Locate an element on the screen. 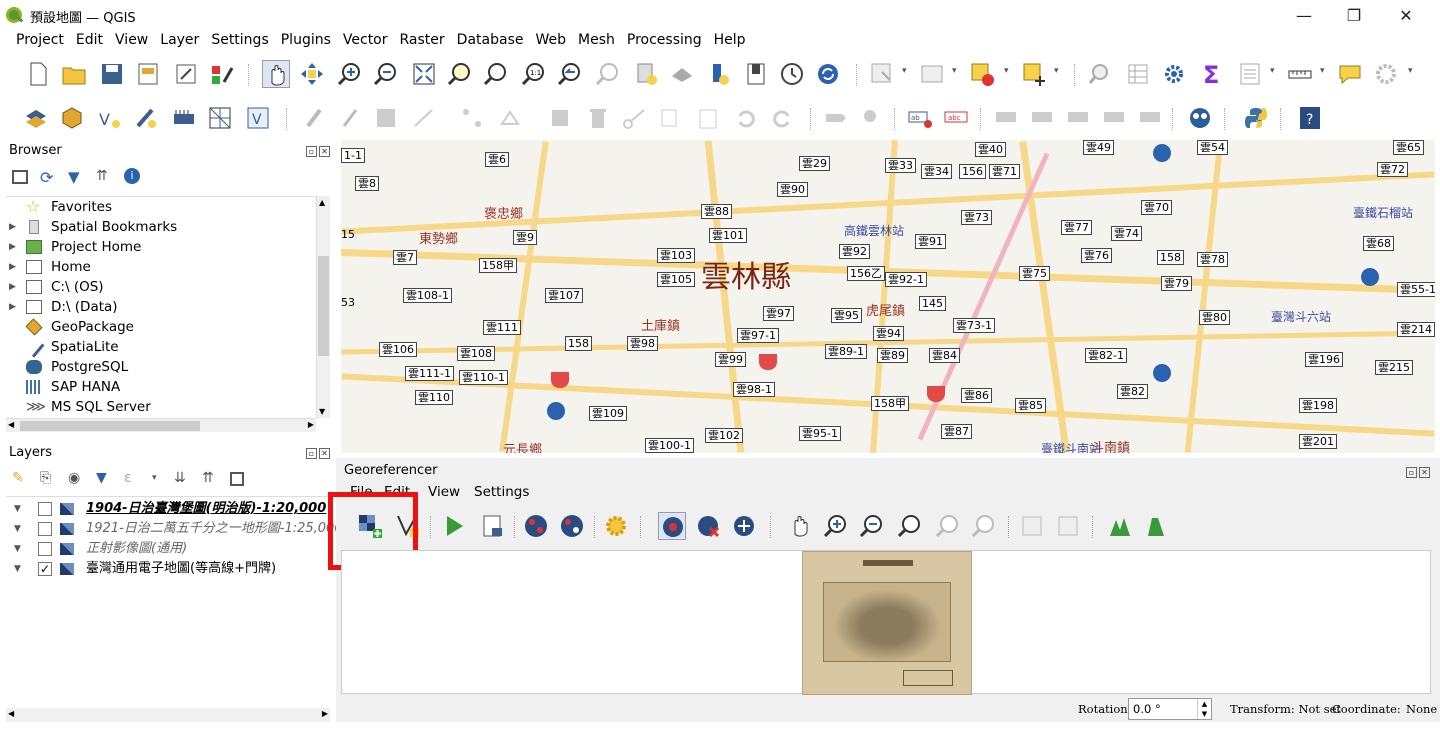  georef-zoom-next-icon is located at coordinates (984, 526).